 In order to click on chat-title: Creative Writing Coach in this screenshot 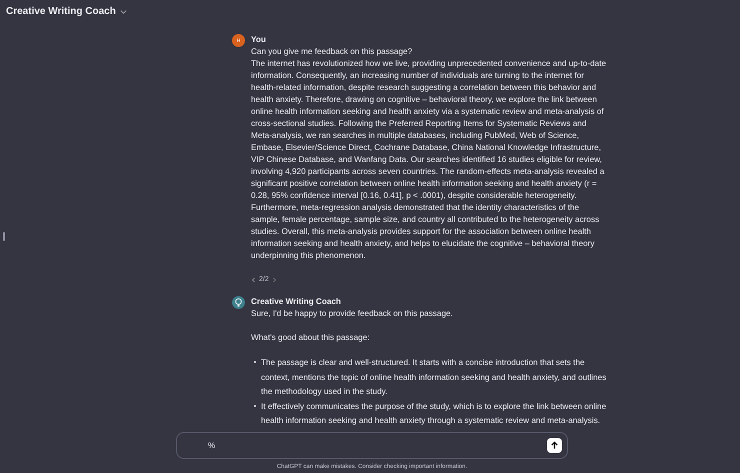, I will do `click(61, 11)`.